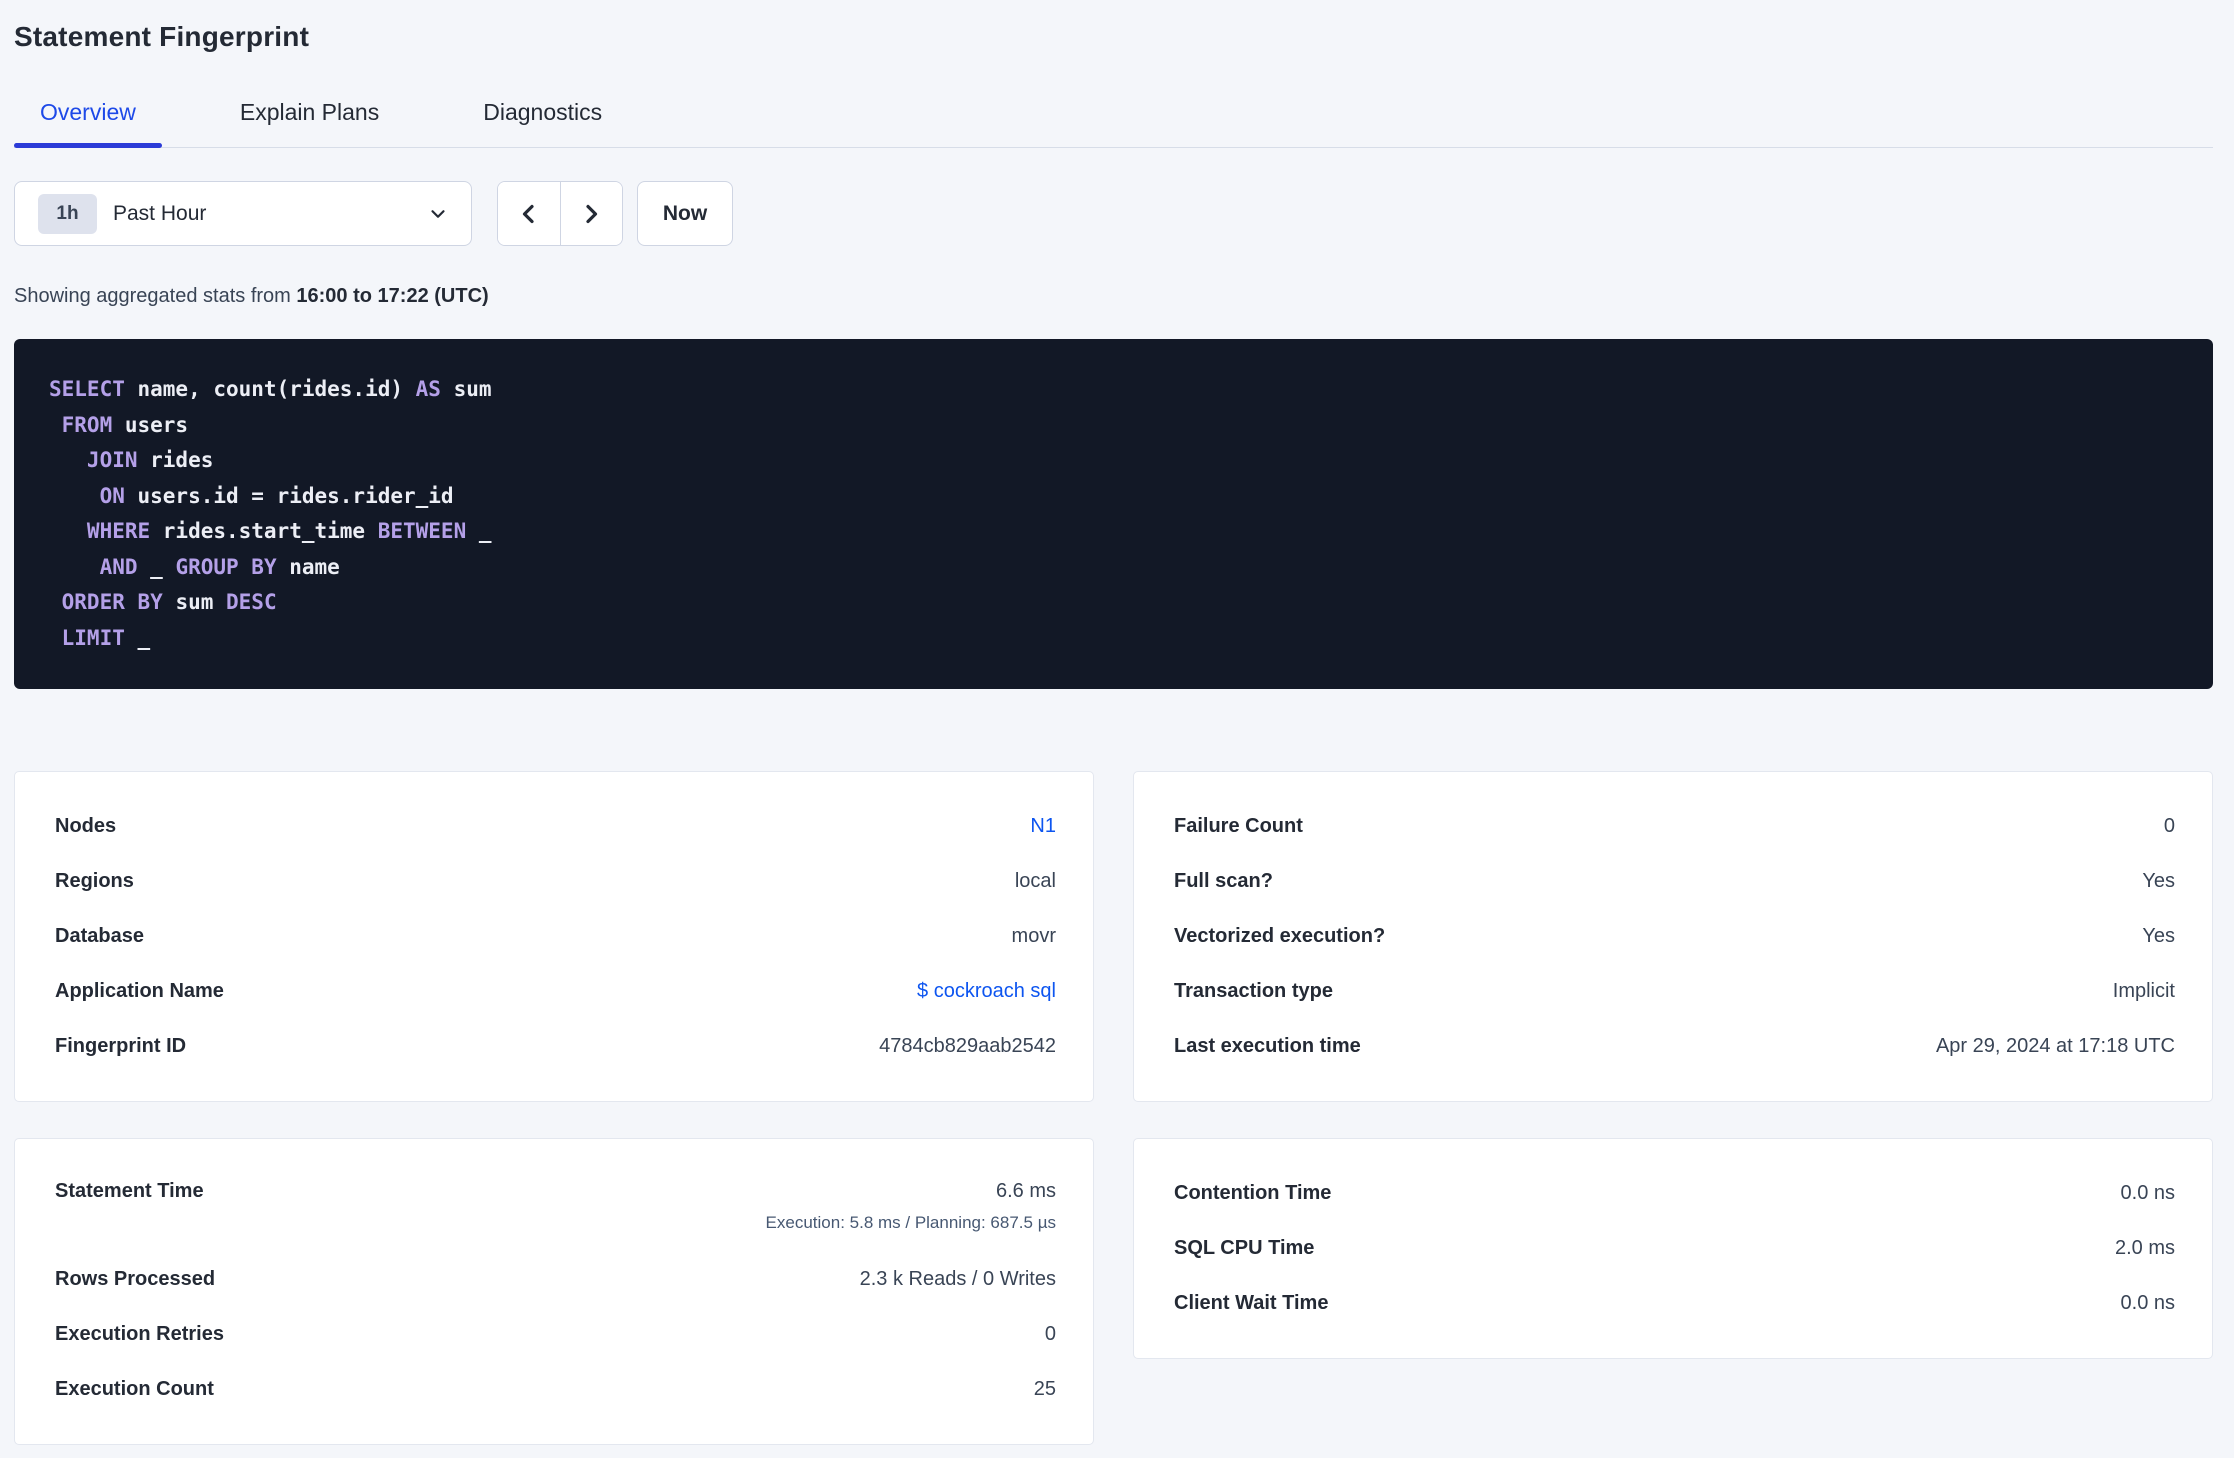 This screenshot has width=2234, height=1458. What do you see at coordinates (1043, 826) in the screenshot?
I see `row-value: N1` at bounding box center [1043, 826].